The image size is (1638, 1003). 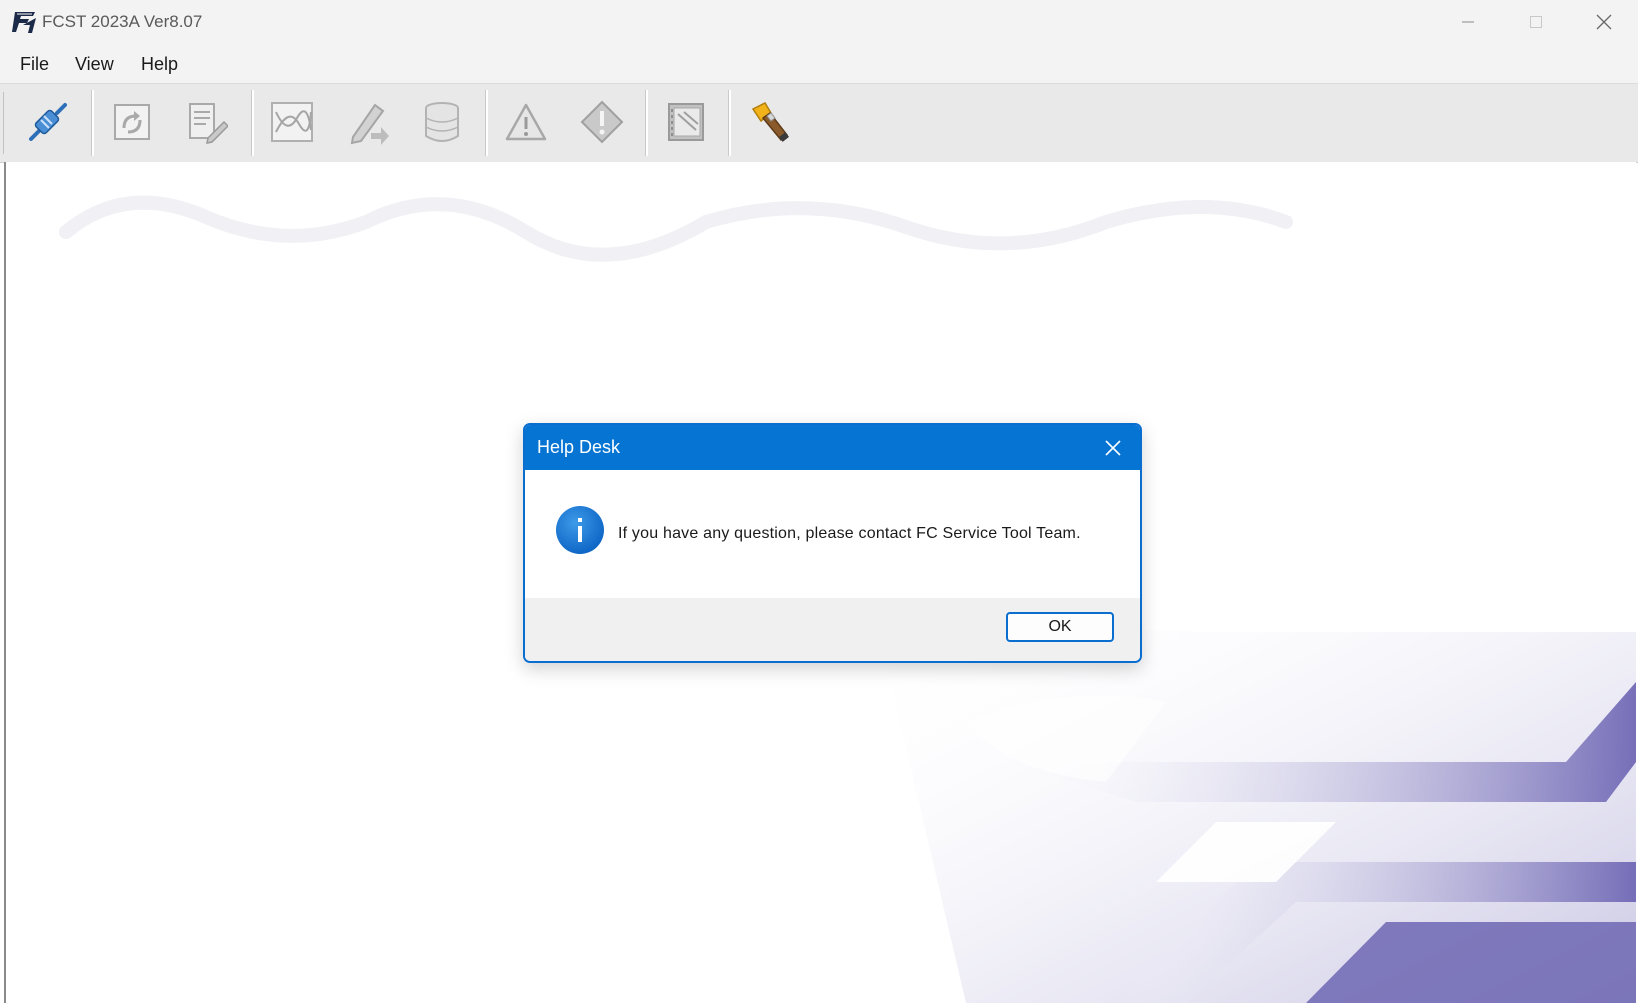 I want to click on warning-triangle-icon, so click(x=526, y=122).